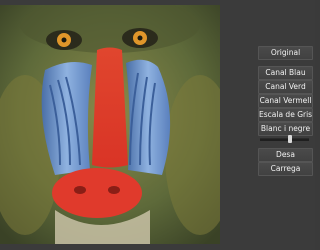  I want to click on threshold-slider-track, so click(284, 139).